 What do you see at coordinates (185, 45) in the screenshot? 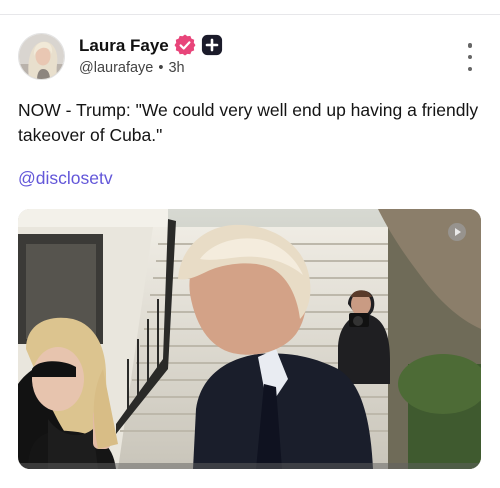
I see `verified-badge-icon` at bounding box center [185, 45].